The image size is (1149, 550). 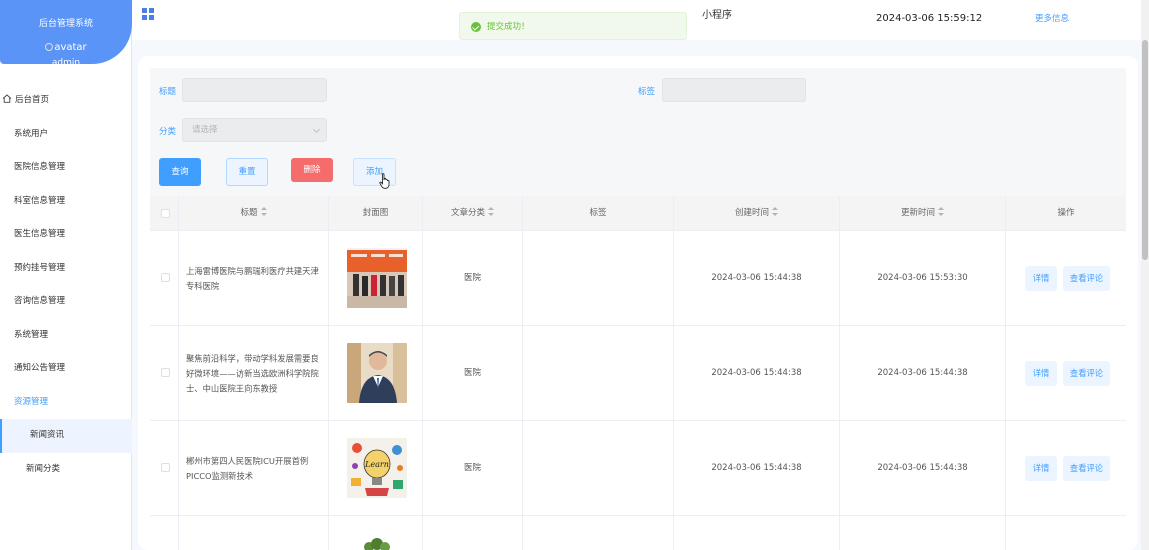 I want to click on system-title: 后台管理系统, so click(x=65, y=24).